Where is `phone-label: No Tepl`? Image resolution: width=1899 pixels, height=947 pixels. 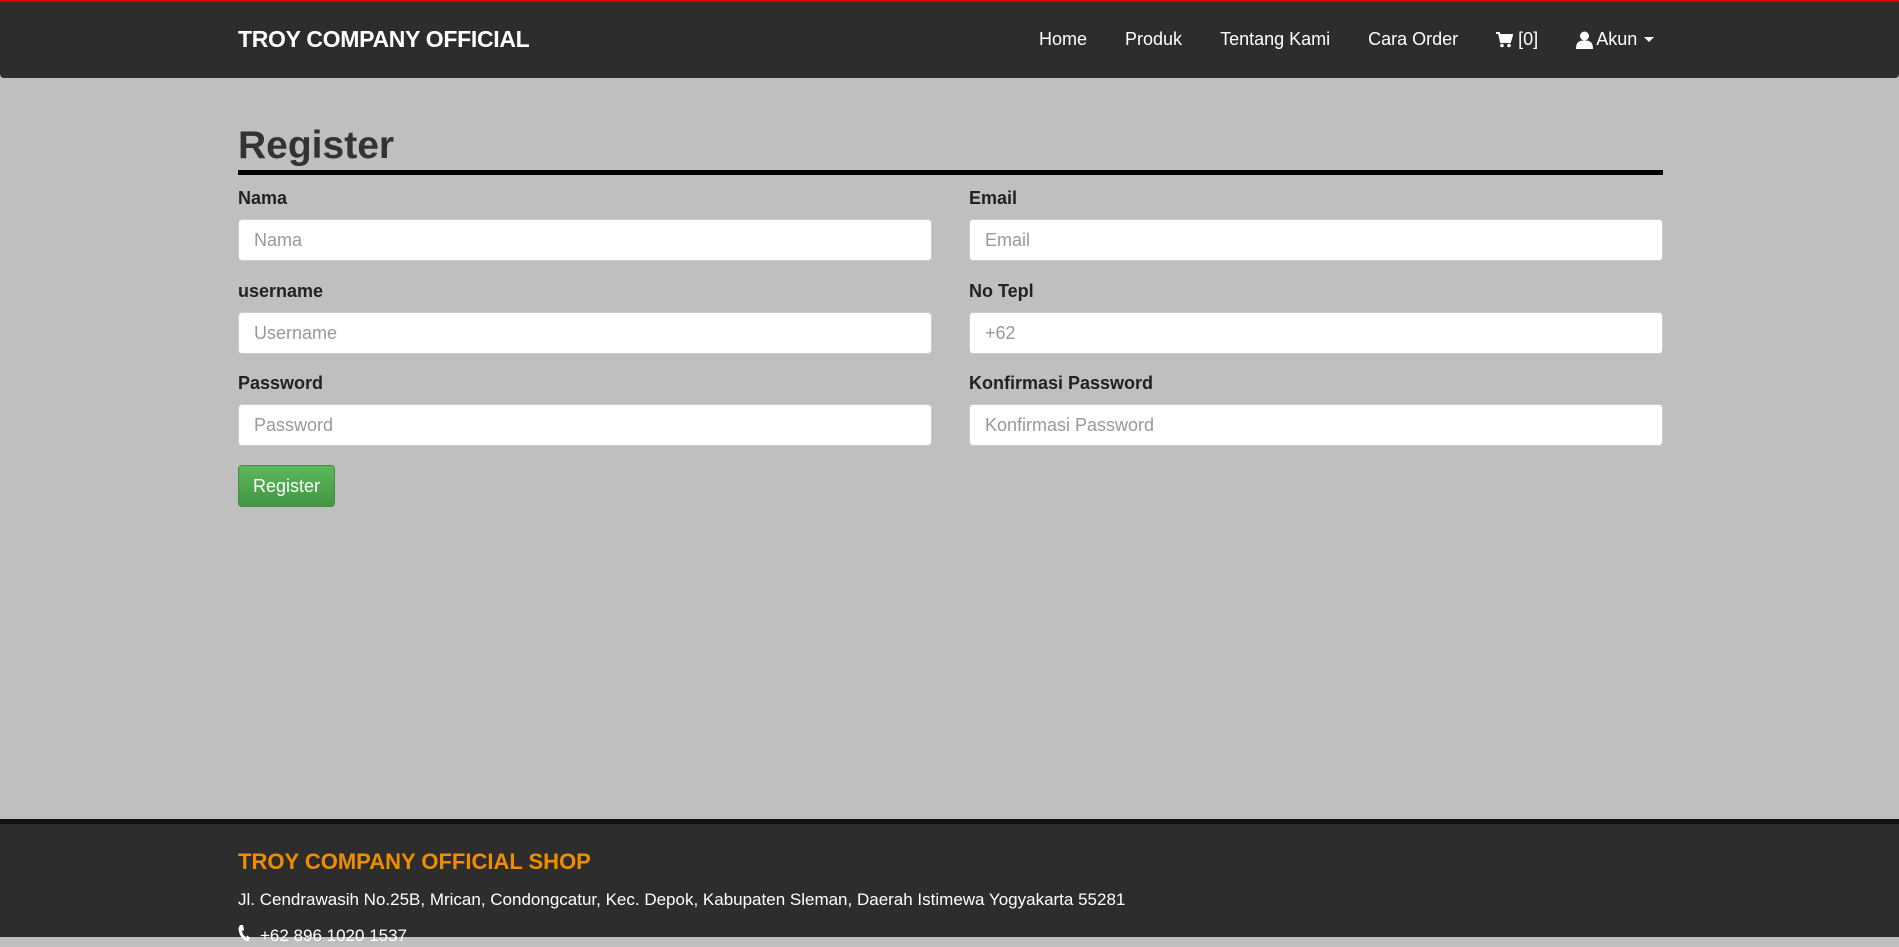 phone-label: No Tepl is located at coordinates (1001, 291).